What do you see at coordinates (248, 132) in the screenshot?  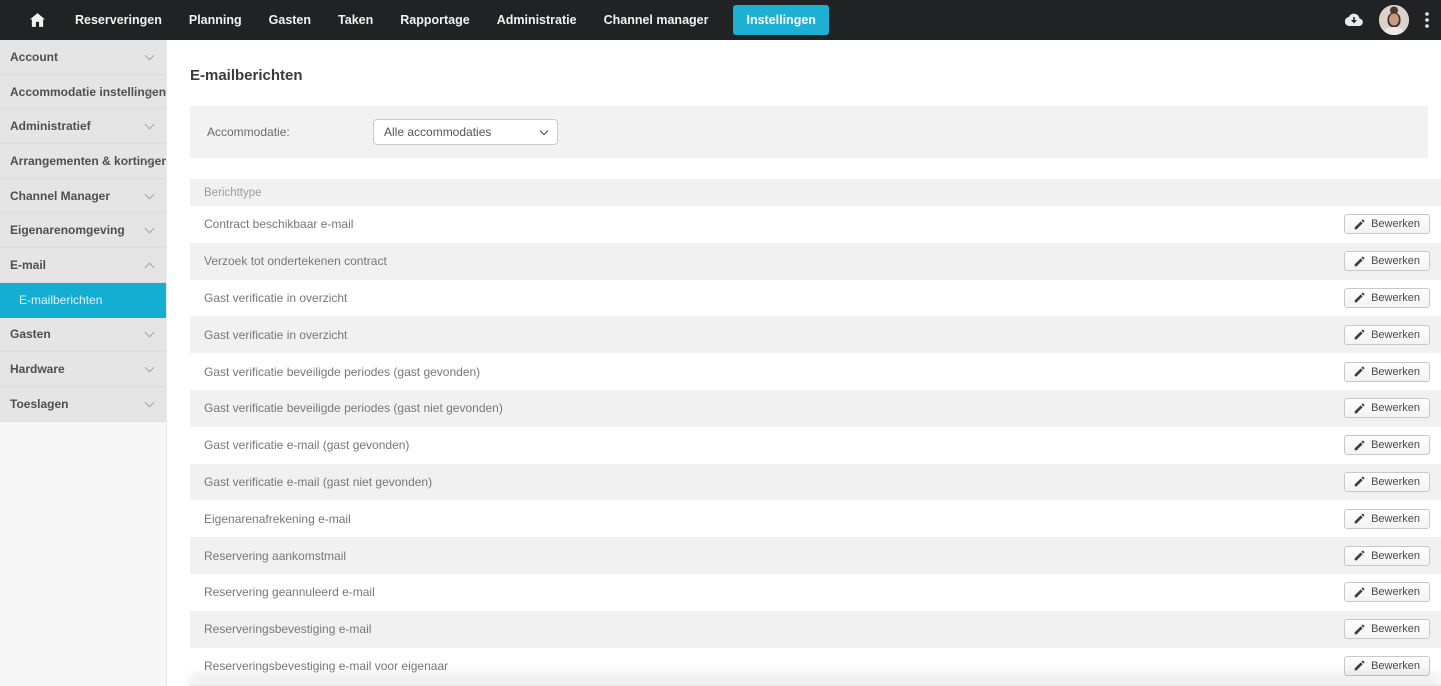 I see `accommodation-filter-label: Accommodatie:` at bounding box center [248, 132].